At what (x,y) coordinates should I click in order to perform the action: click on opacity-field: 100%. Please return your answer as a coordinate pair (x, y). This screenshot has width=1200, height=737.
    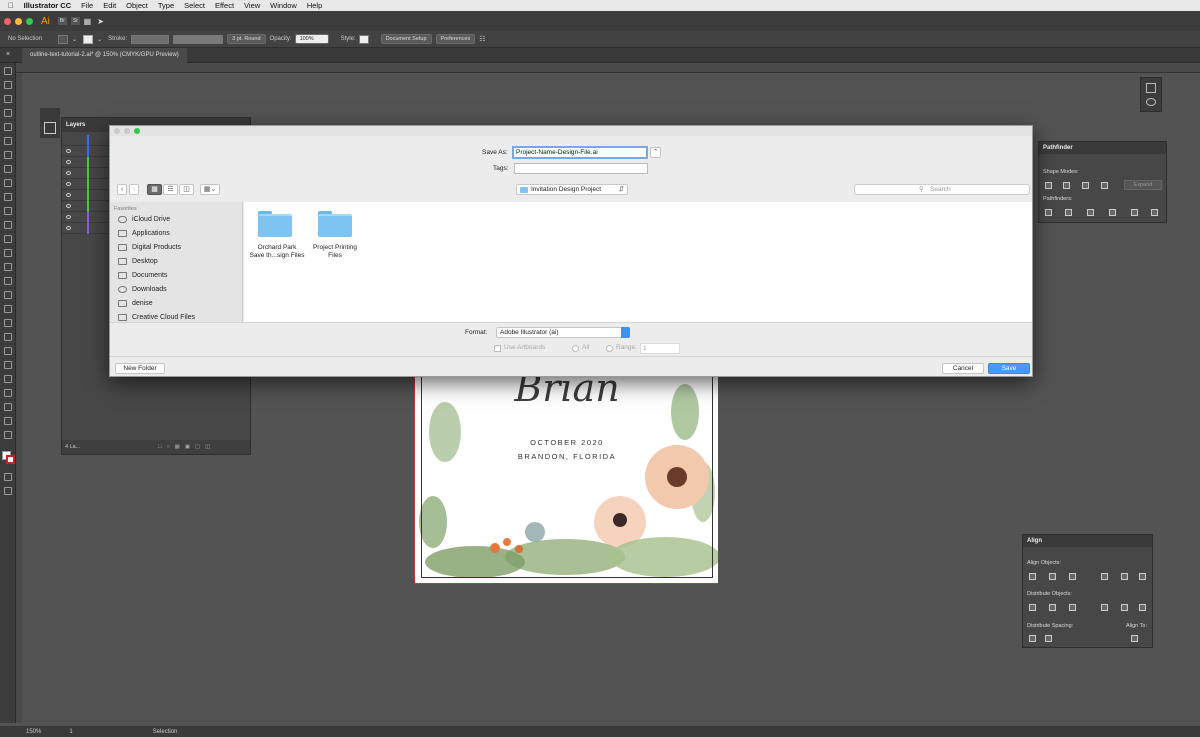
    Looking at the image, I should click on (312, 39).